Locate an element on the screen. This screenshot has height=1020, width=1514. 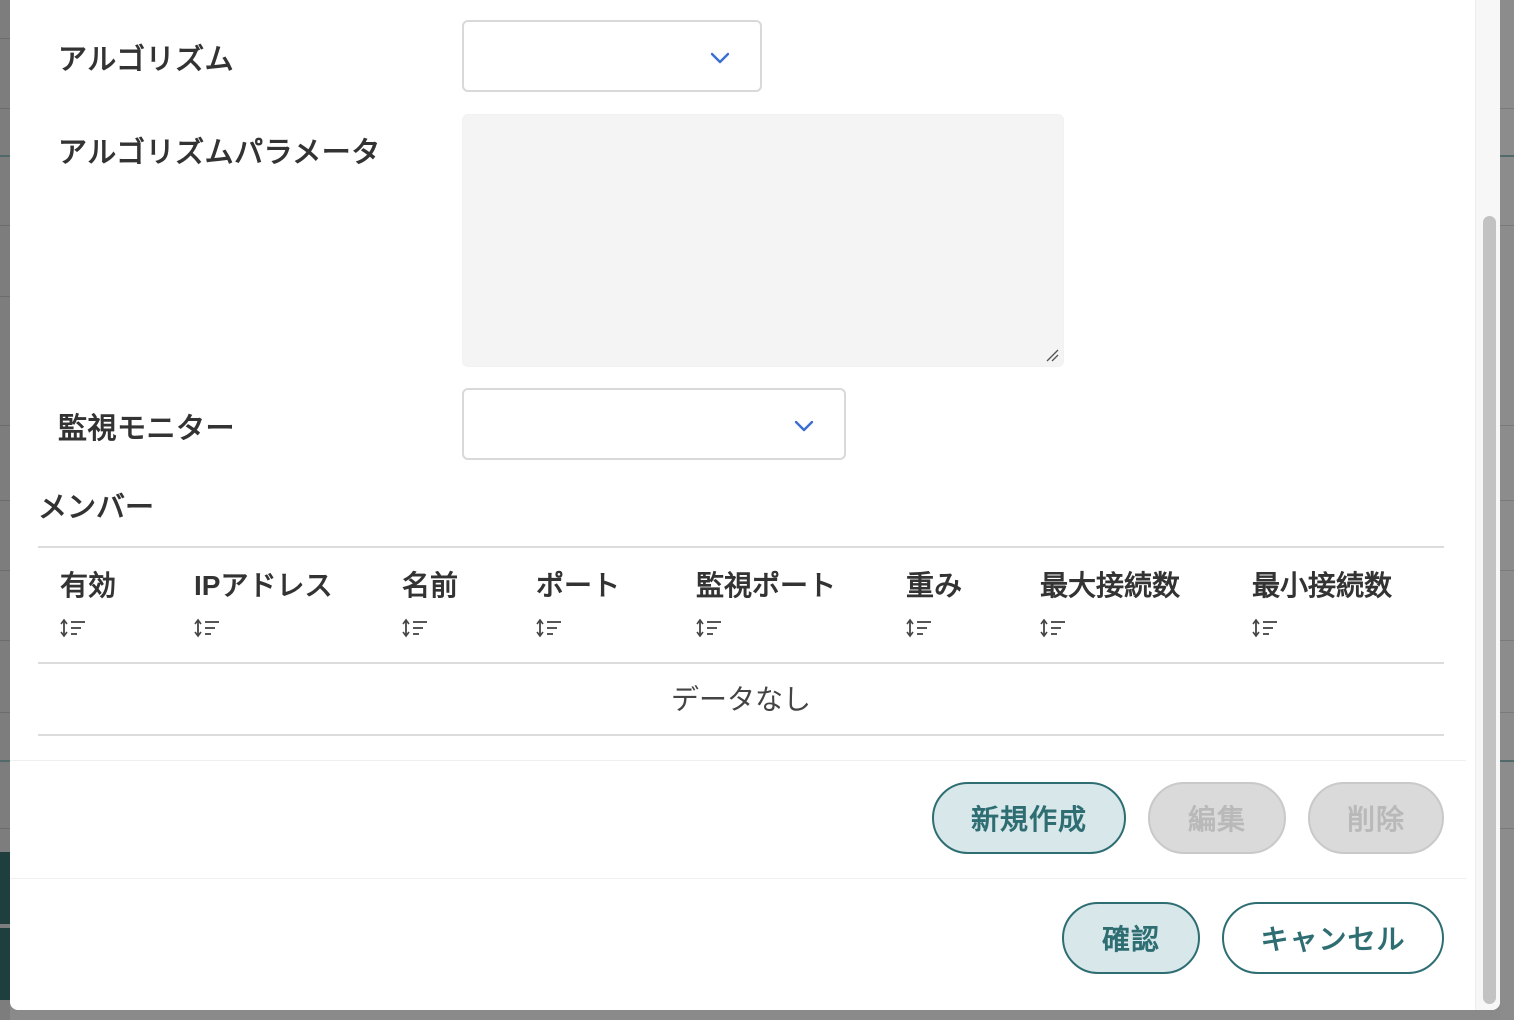
algorithm-params-textarea is located at coordinates (763, 240).